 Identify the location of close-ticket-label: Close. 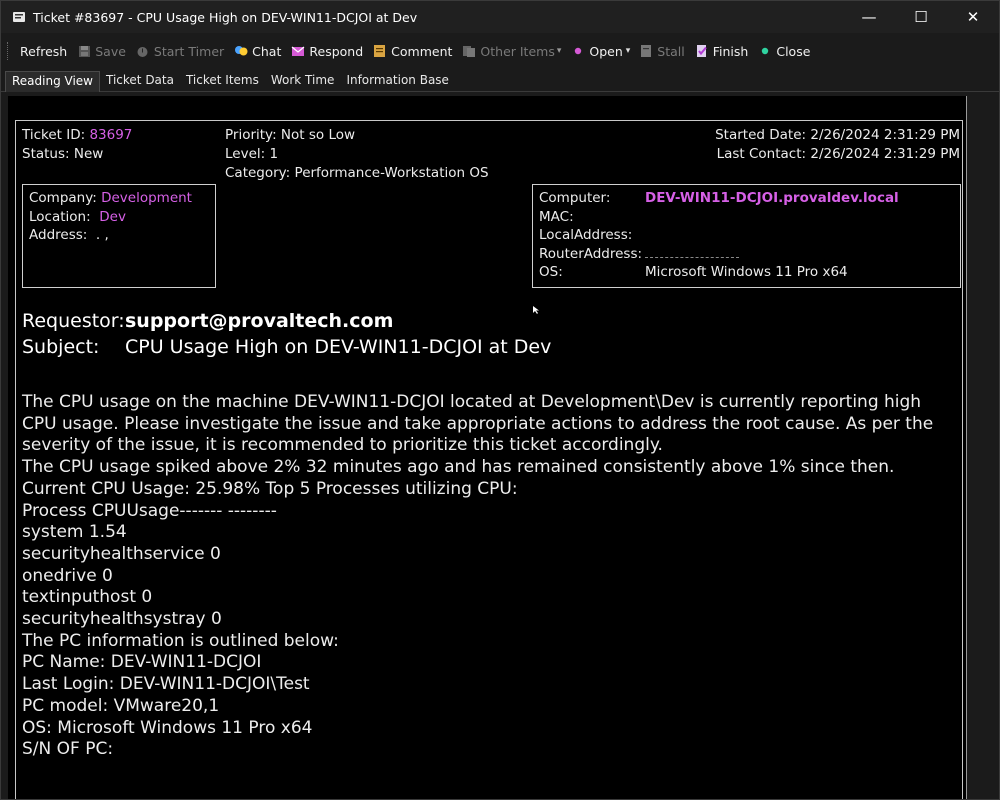
(793, 51).